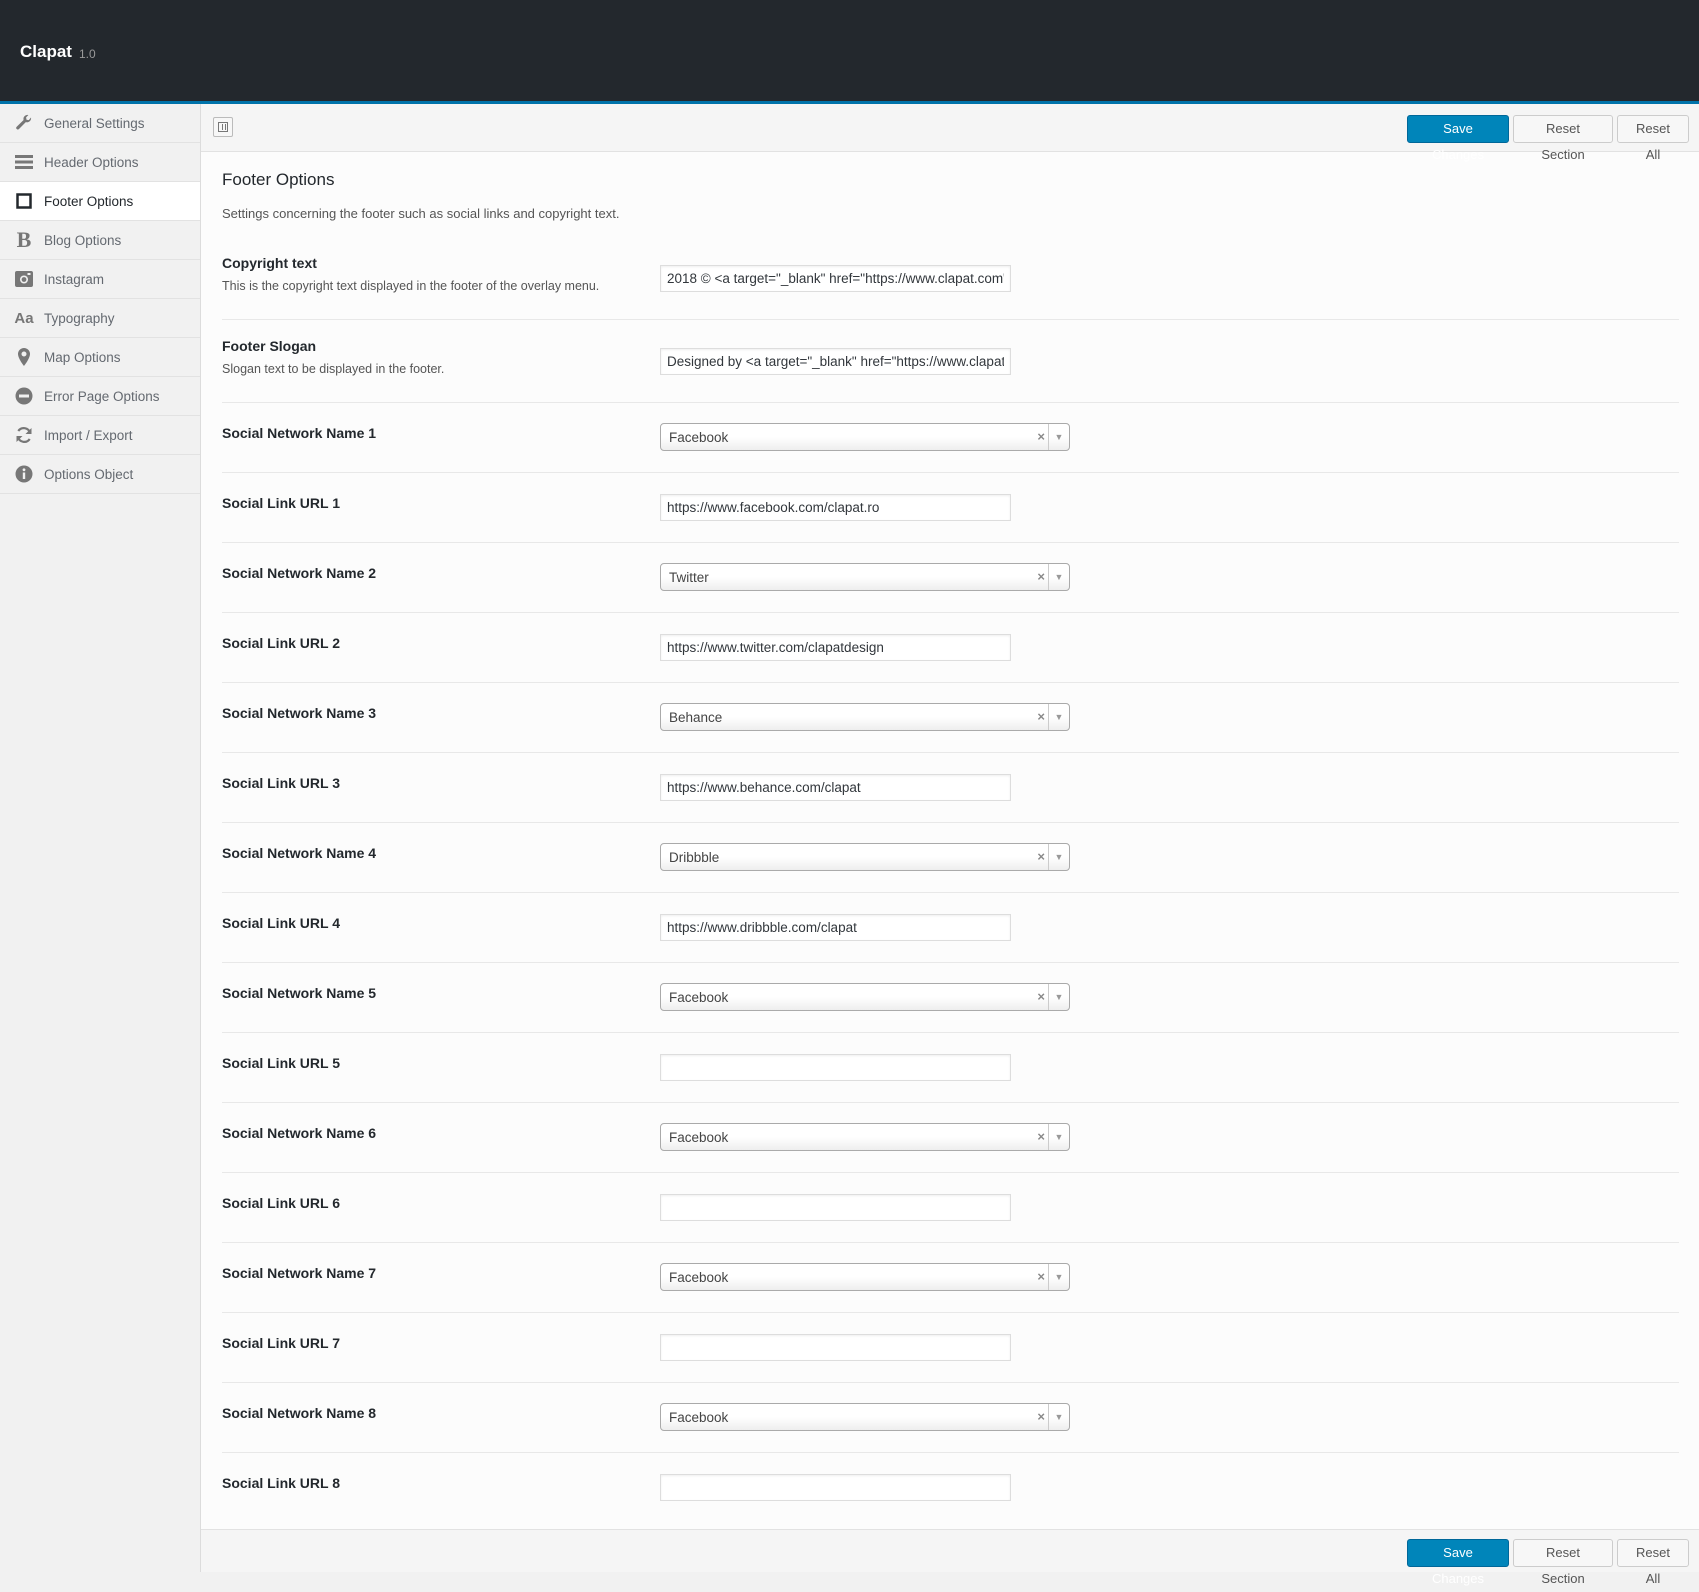 Image resolution: width=1699 pixels, height=1592 pixels. I want to click on option-row-social-url-2: Social Link URL 2, so click(950, 648).